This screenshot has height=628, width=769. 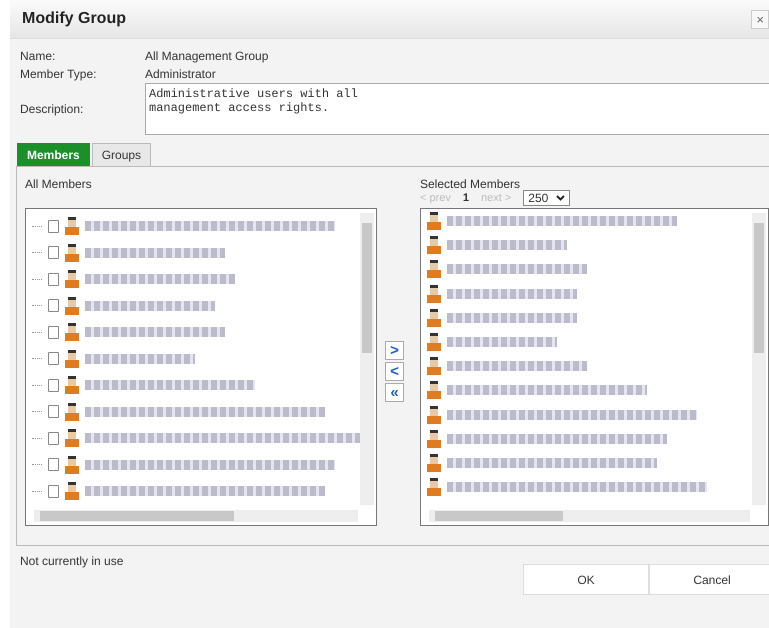 I want to click on field-label: Description:, so click(x=52, y=109).